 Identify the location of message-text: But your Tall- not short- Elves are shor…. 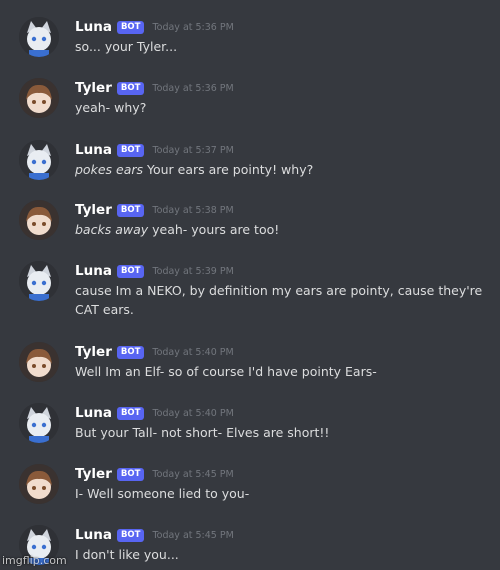
(280, 432).